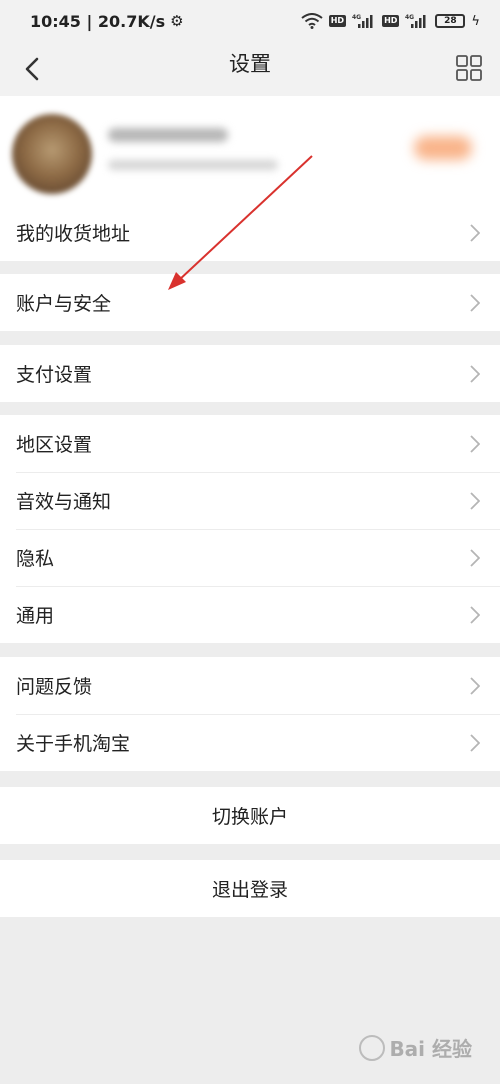 This screenshot has width=500, height=1084. I want to click on hd-badge-2: HD, so click(391, 21).